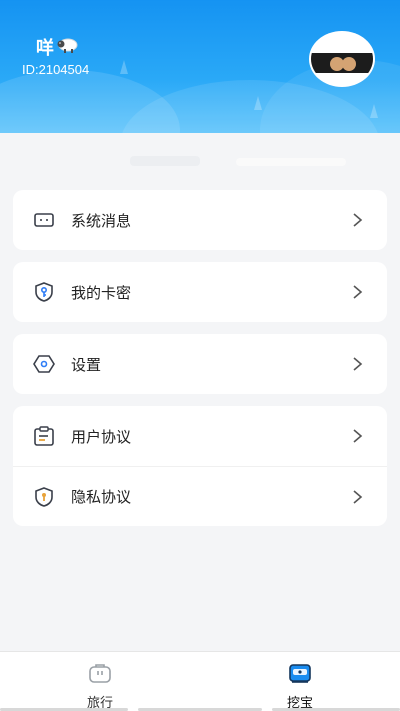  I want to click on bag-icon, so click(100, 675).